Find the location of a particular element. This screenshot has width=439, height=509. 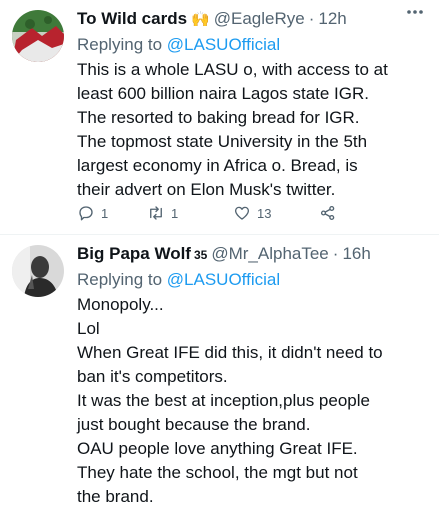

text-line: their advert on Elon Musk's twitter. is located at coordinates (206, 189).